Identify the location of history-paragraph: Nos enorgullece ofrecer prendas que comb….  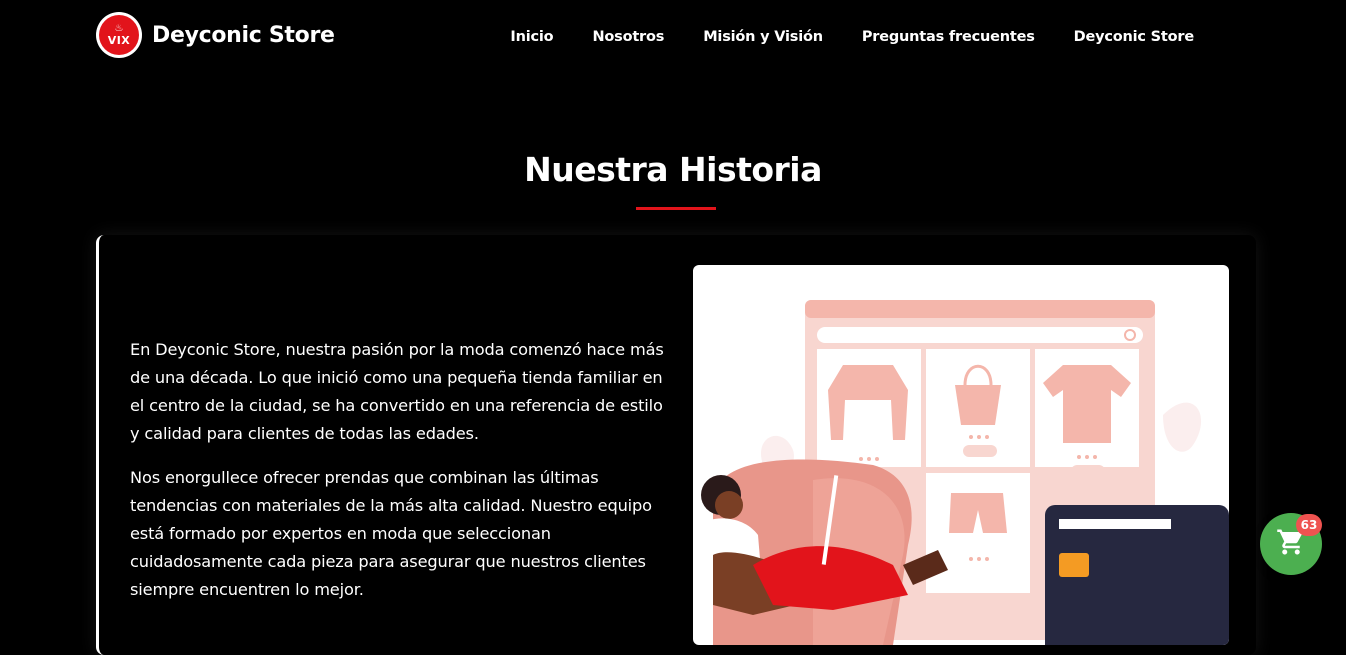
(391, 533).